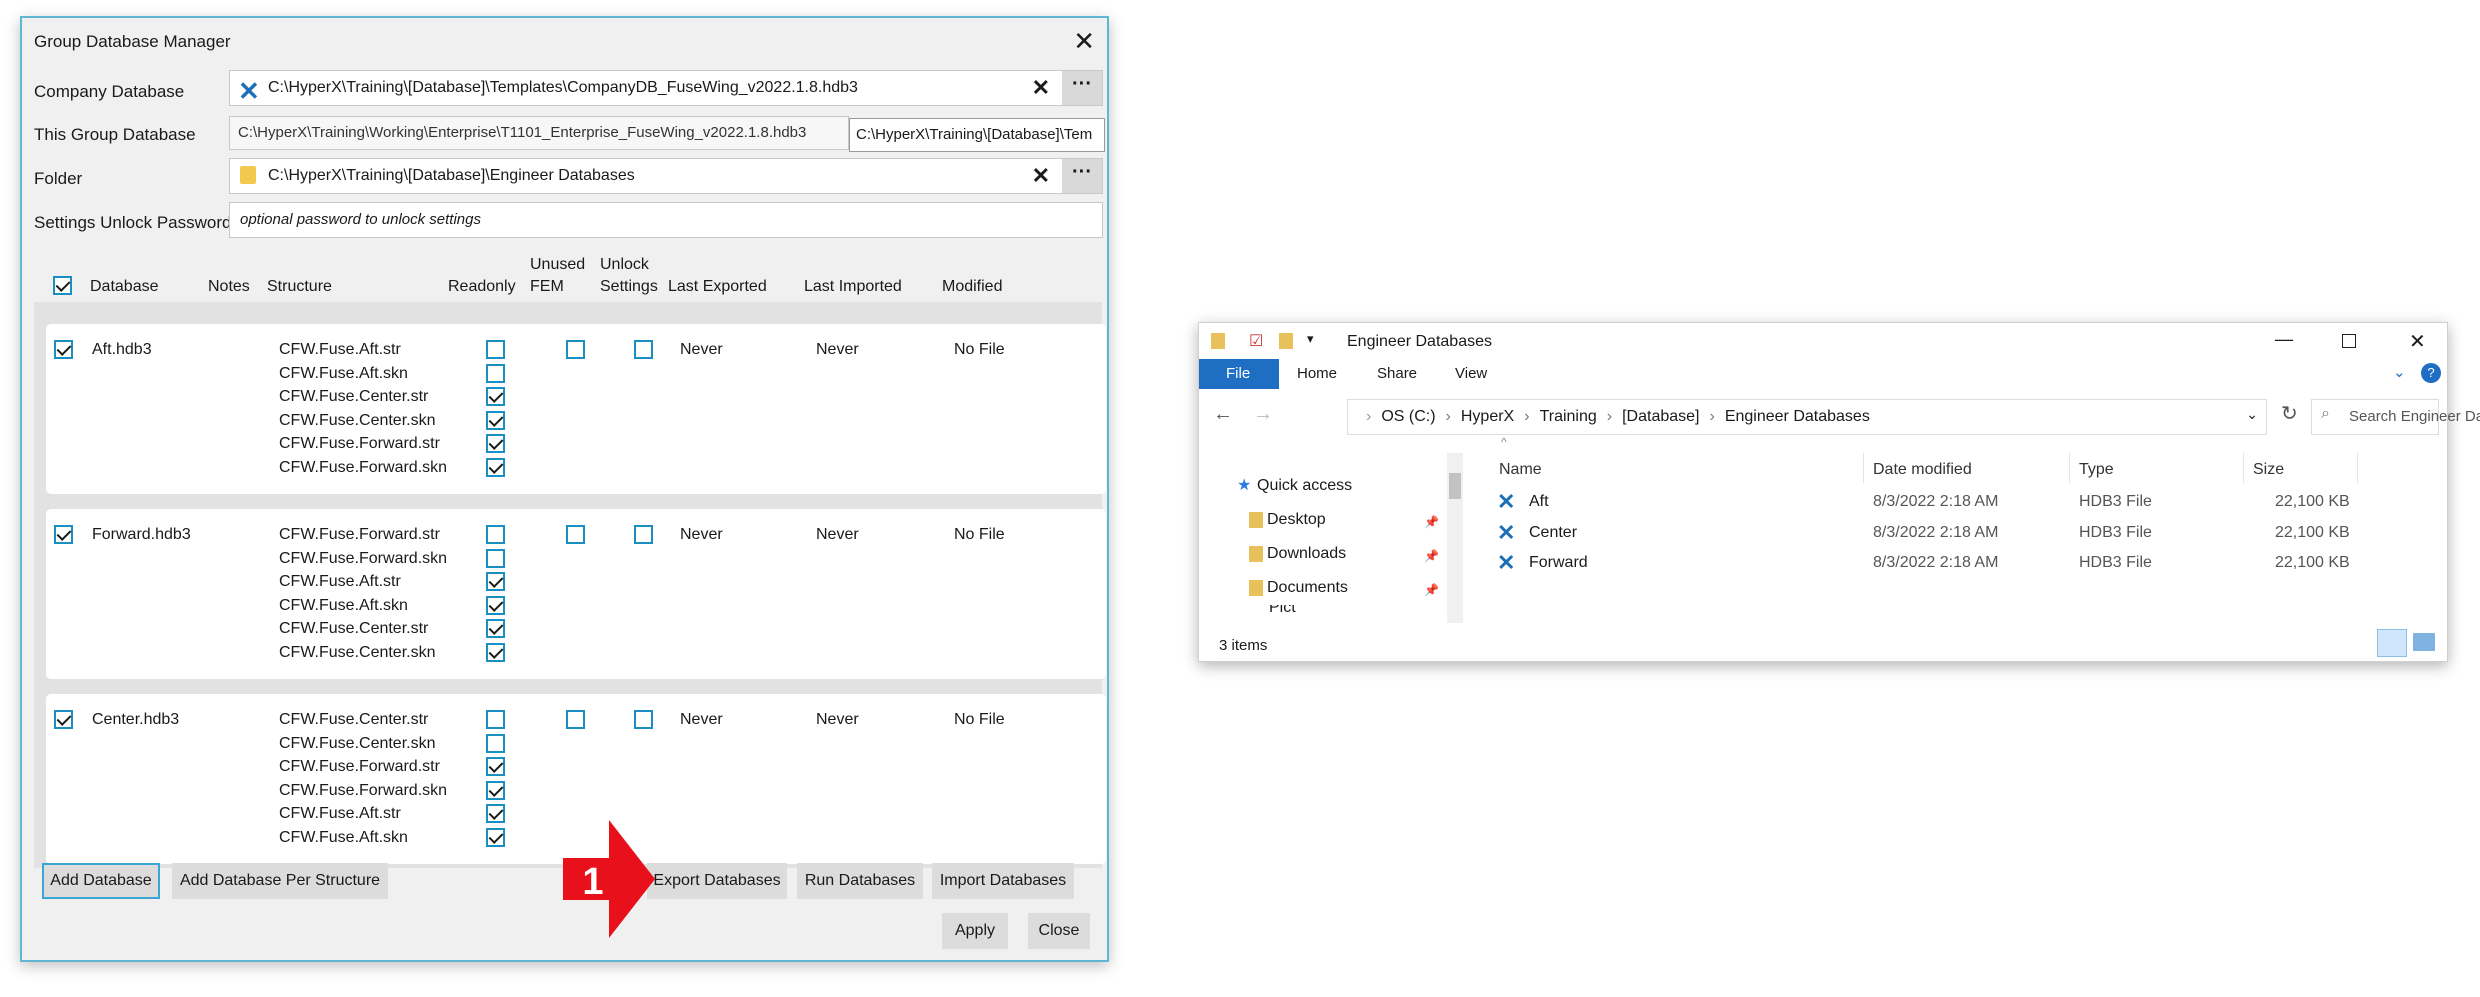 This screenshot has height=997, width=2480. I want to click on password-placeholder: optional password to unlock settings, so click(360, 219).